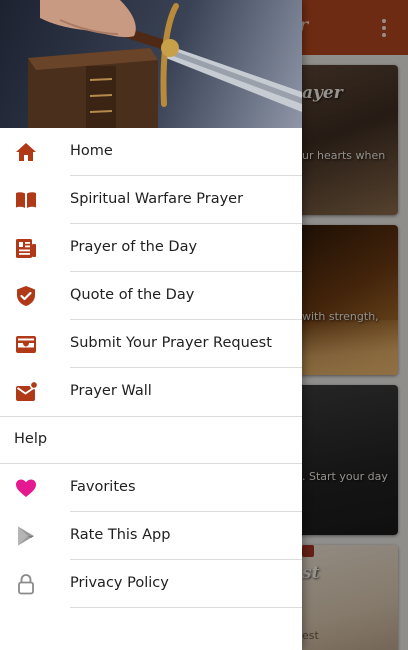 The width and height of the screenshot is (408, 650). Describe the element at coordinates (27, 390) in the screenshot. I see `mail-notification-icon` at that location.